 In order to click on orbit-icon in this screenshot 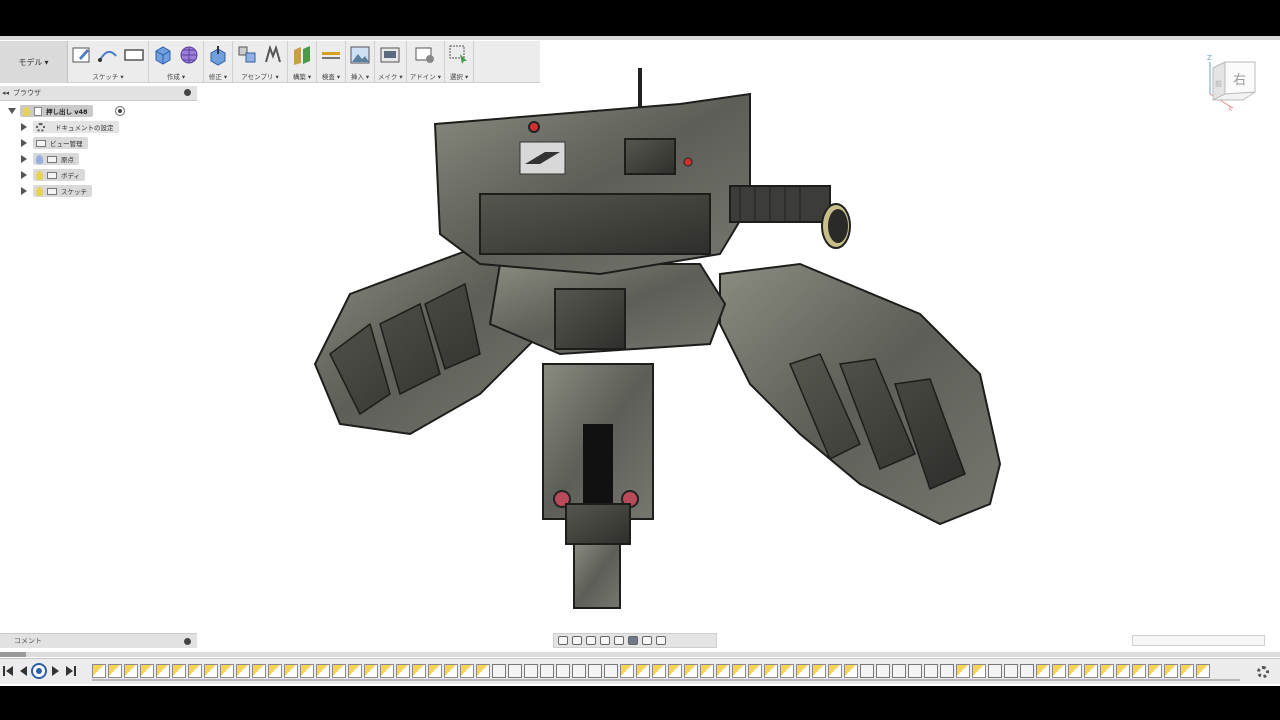, I will do `click(563, 640)`.